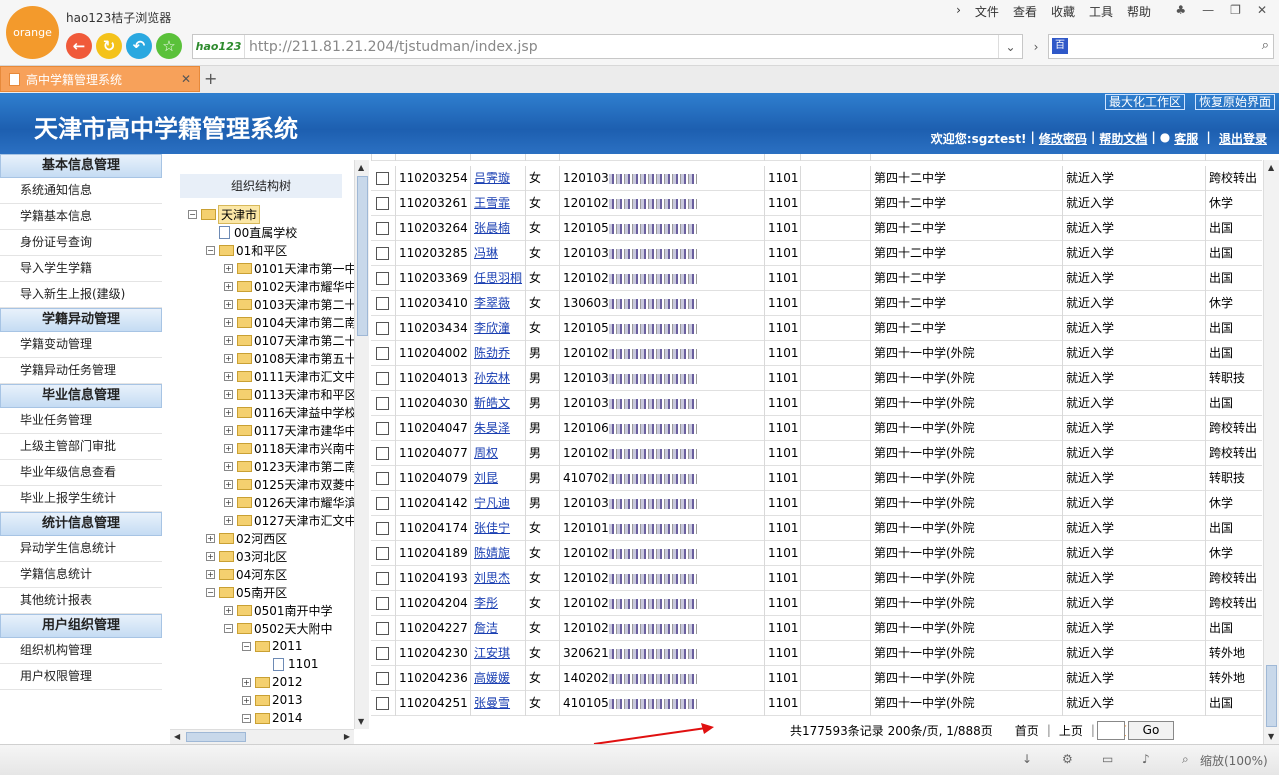 Image resolution: width=1279 pixels, height=775 pixels. Describe the element at coordinates (1265, 45) in the screenshot. I see `search-icon: ⌕` at that location.